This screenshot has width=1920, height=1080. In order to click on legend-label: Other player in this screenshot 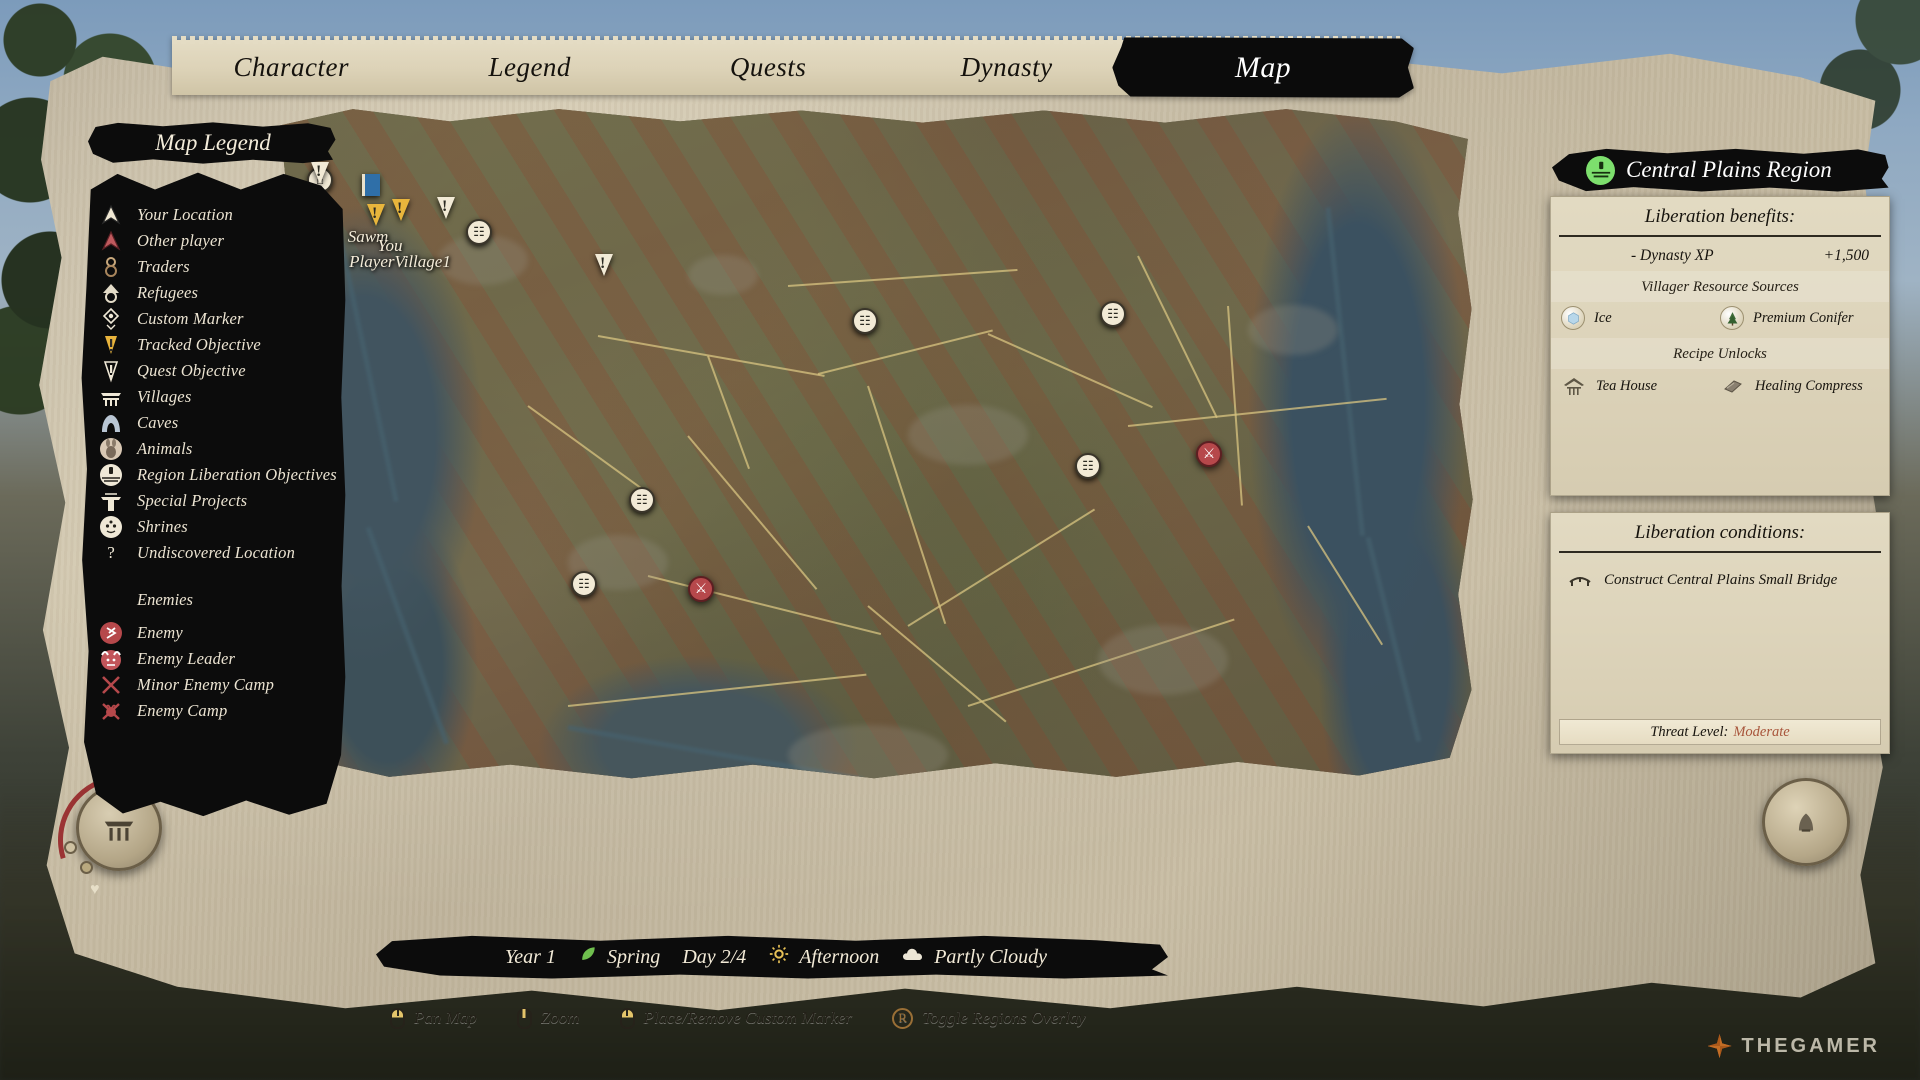, I will do `click(181, 240)`.